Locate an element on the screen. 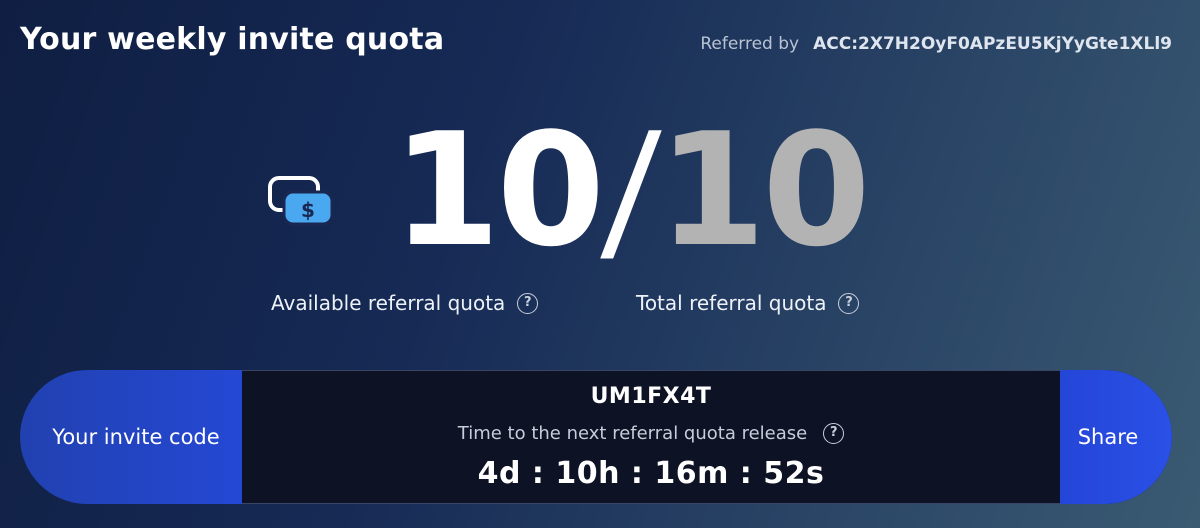  referred-by-label: Referred by is located at coordinates (750, 44).